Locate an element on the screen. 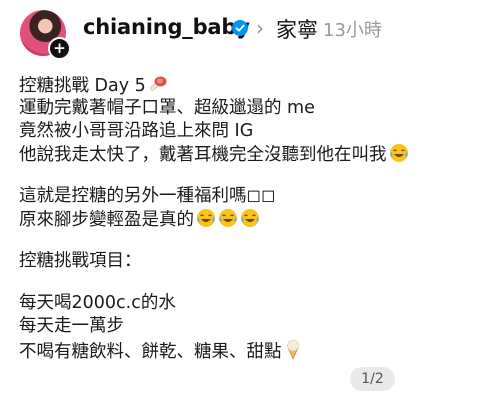 The image size is (500, 400). caption-line: 竟然被小哥哥沿路追上來問 IG is located at coordinates (136, 131).